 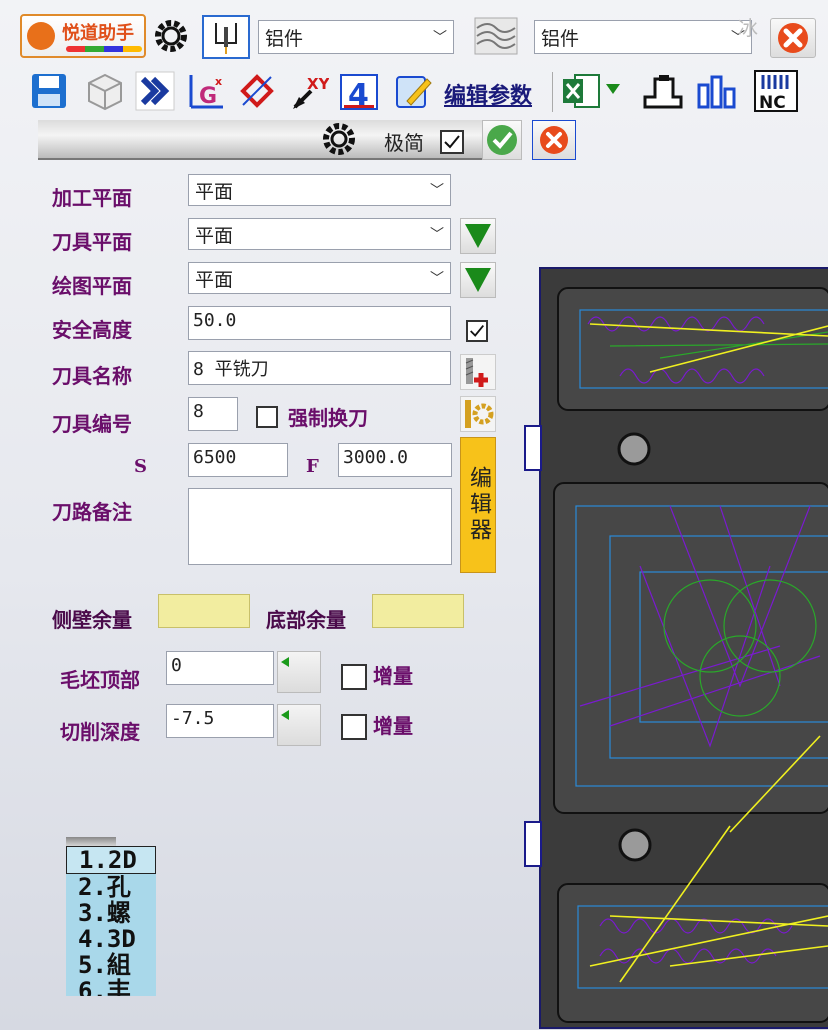 I want to click on tool-name-input: 8 平铣刀, so click(x=319, y=368).